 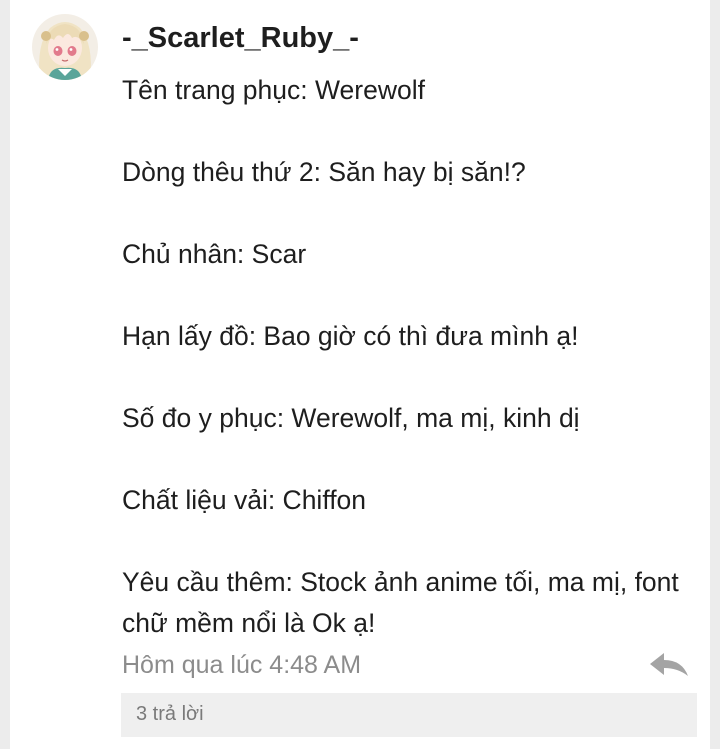 I want to click on avatar-image, so click(x=65, y=47).